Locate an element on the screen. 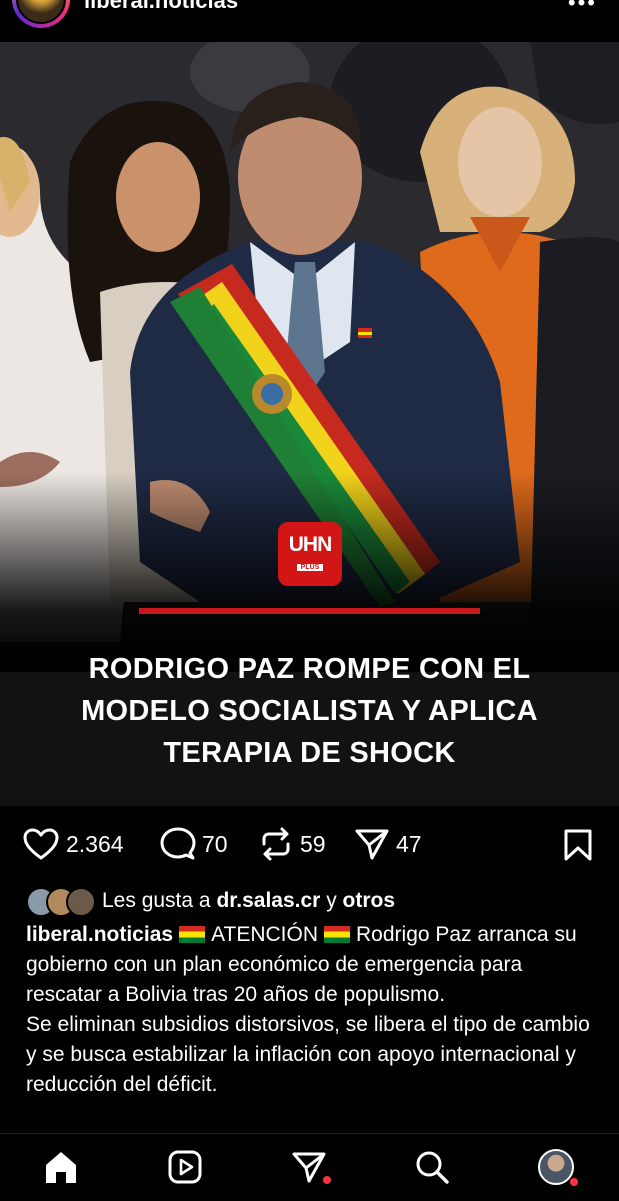 The height and width of the screenshot is (1201, 619). liker-avatars is located at coordinates (62, 902).